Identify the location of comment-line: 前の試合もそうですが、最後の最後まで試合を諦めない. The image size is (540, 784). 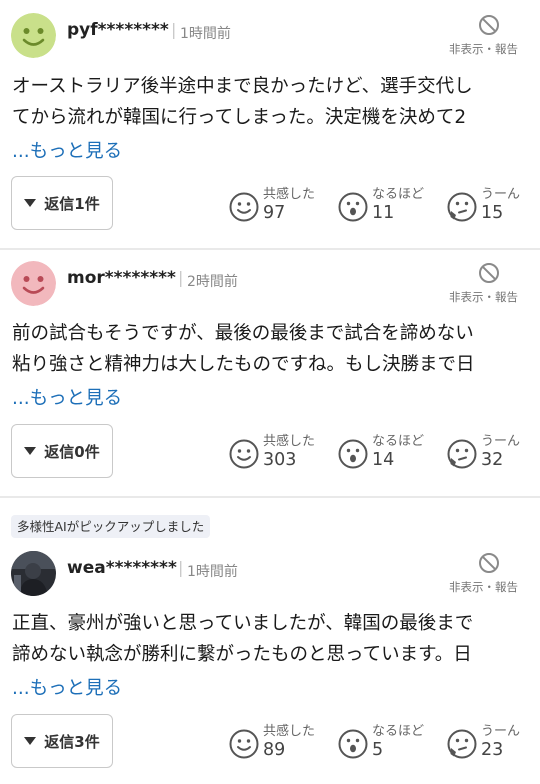
(243, 333).